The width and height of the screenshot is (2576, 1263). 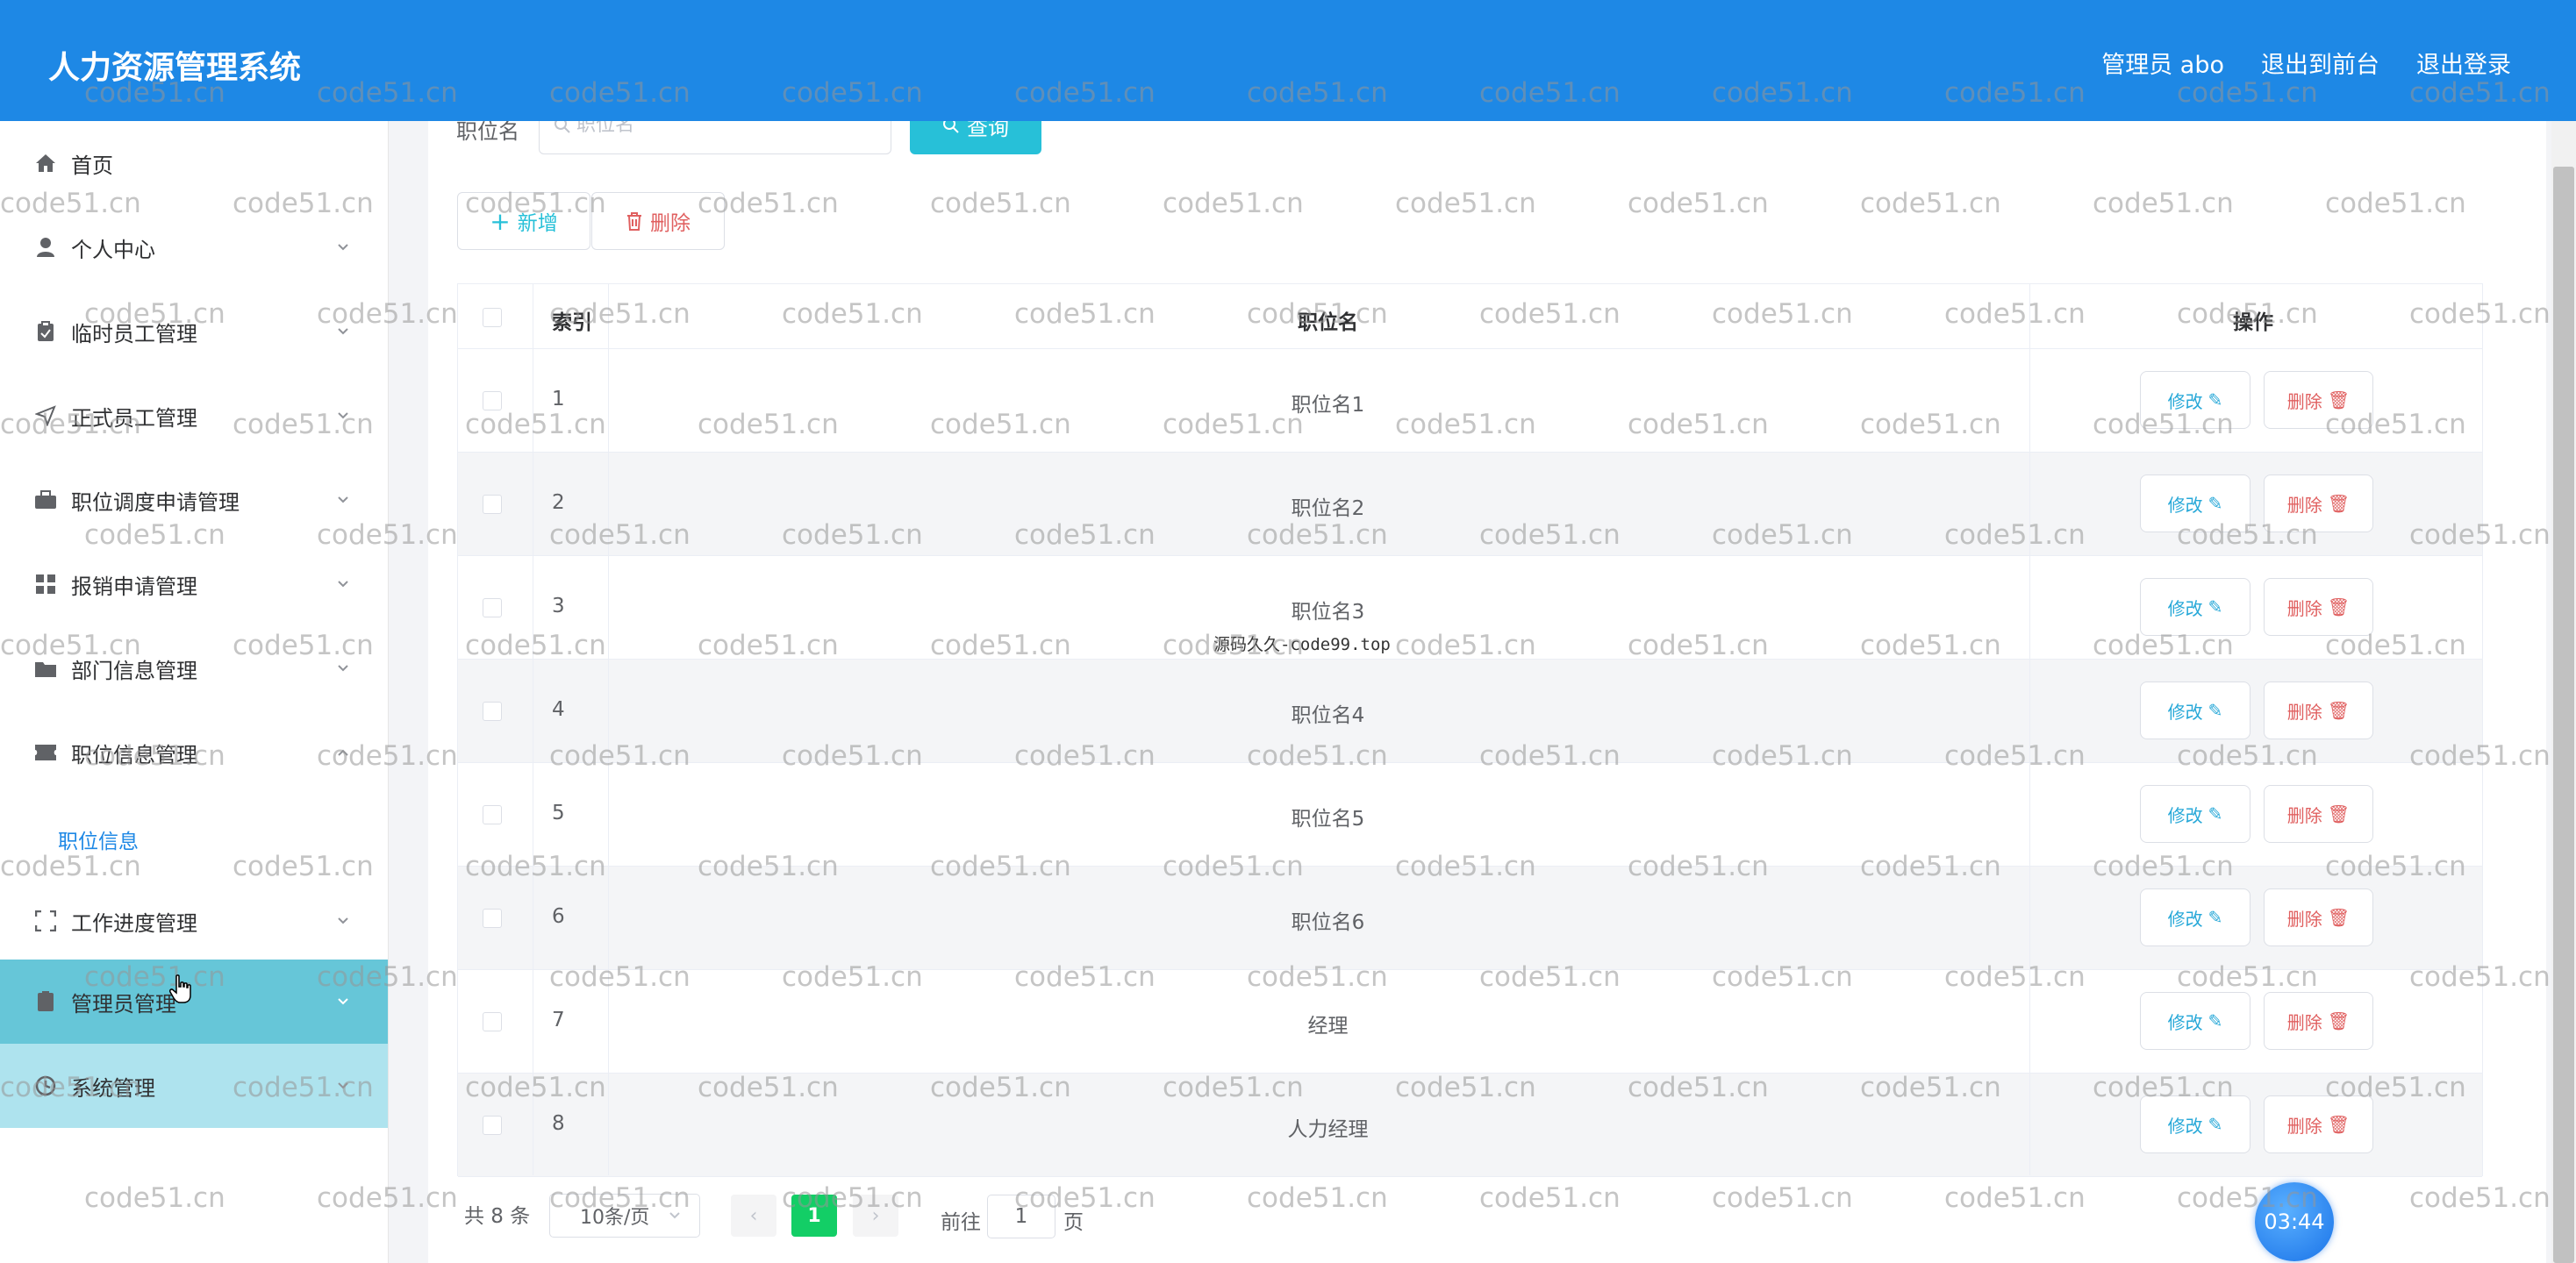 I want to click on goto-label: 前往, so click(x=961, y=1222).